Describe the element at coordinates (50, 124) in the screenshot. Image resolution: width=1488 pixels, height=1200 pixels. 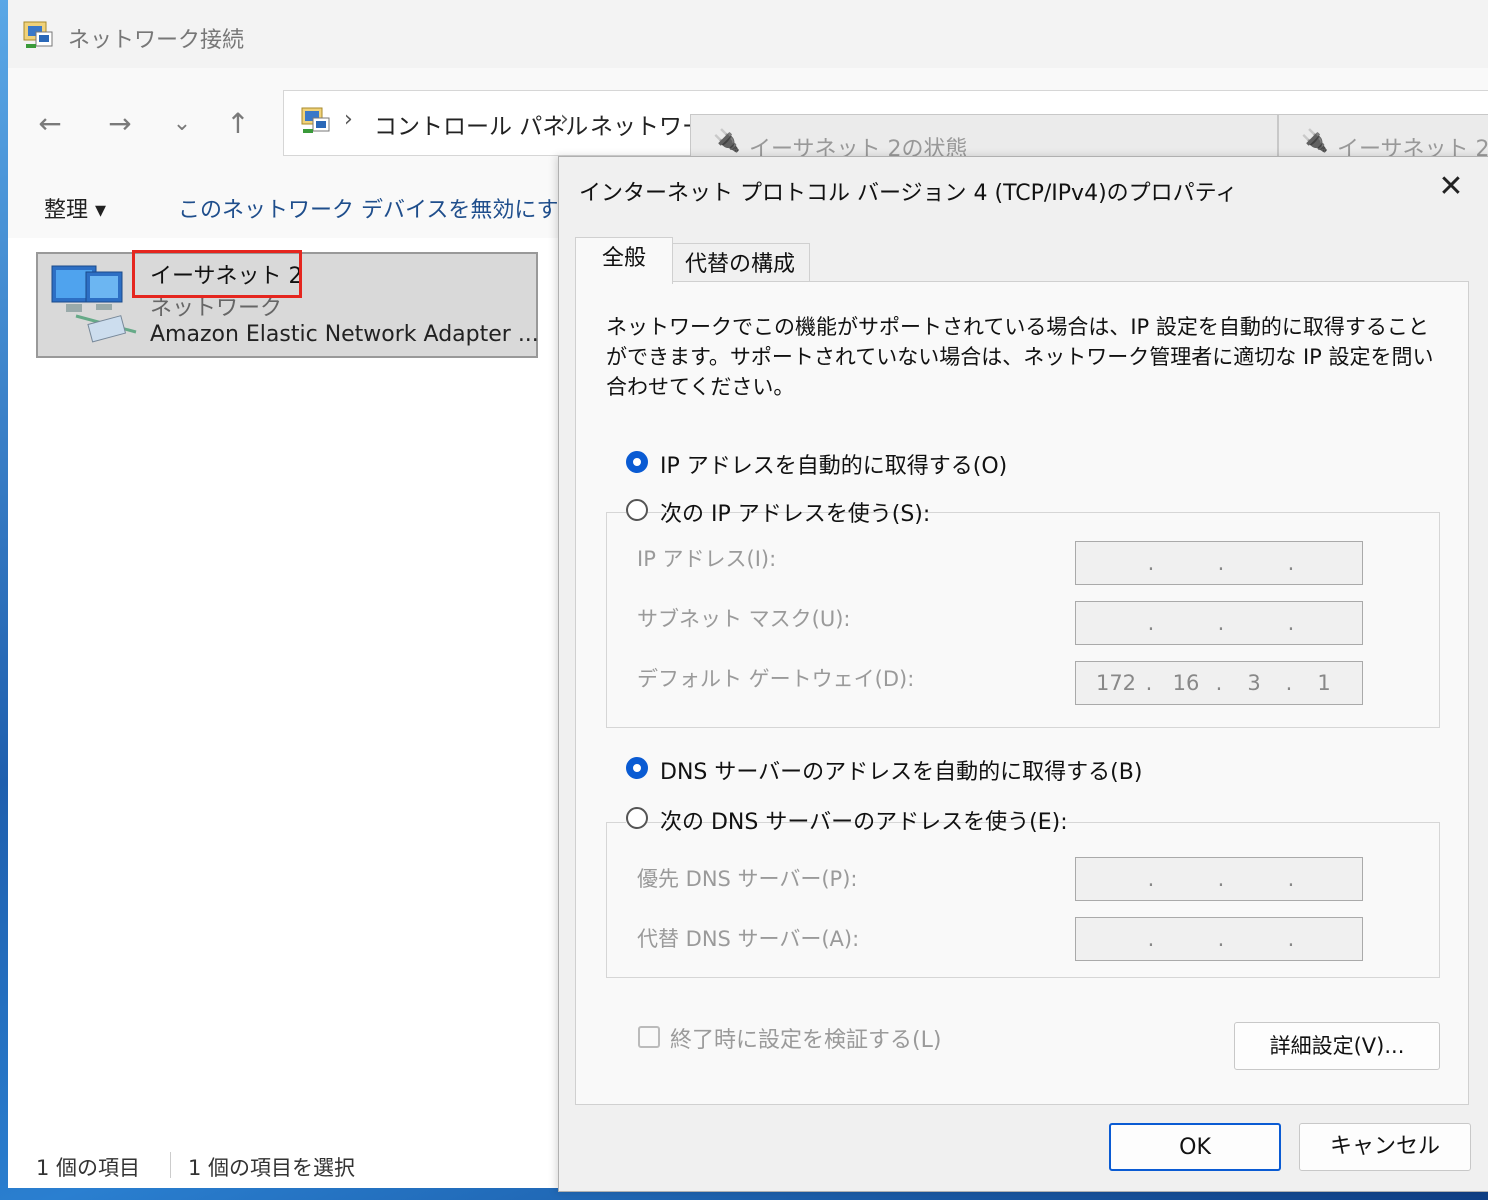
I see `back-arrow-icon: ←` at that location.